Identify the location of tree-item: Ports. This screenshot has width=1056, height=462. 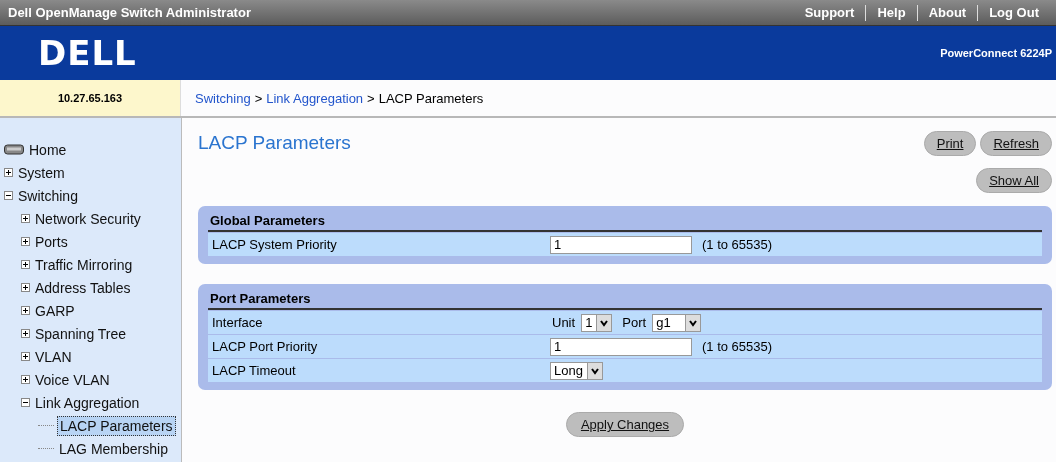
(51, 241).